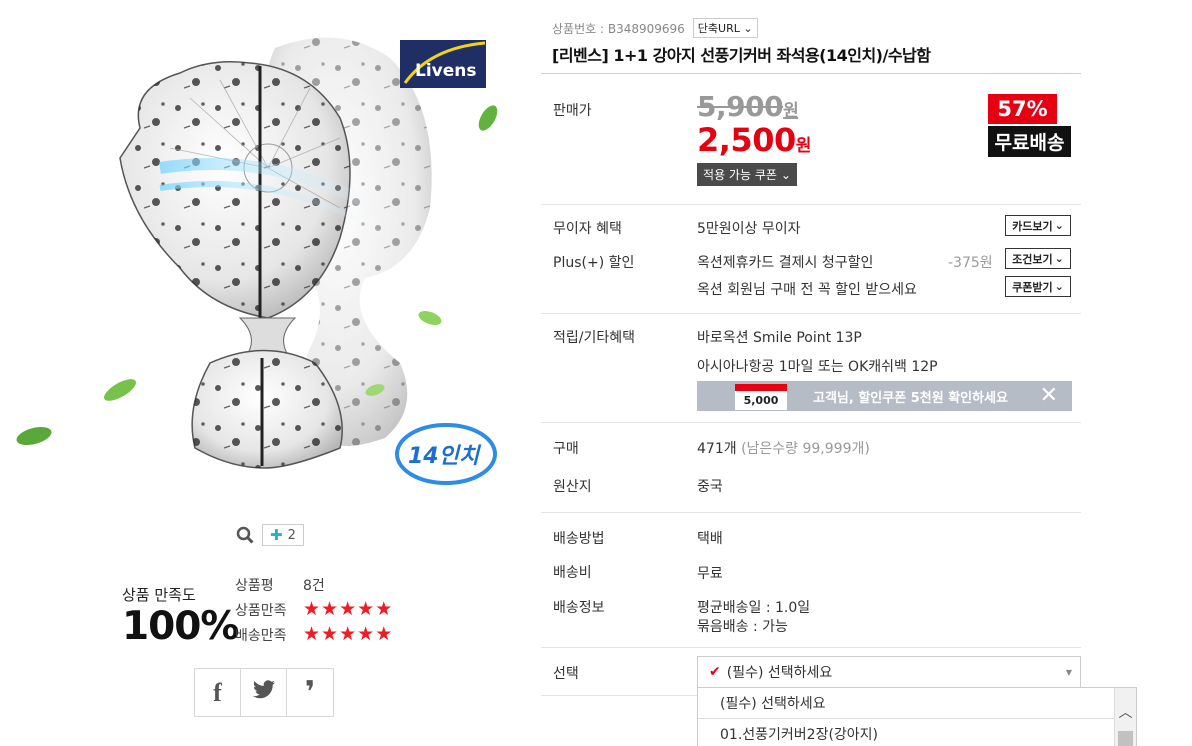  Describe the element at coordinates (1032, 226) in the screenshot. I see `view-cards-label: 카드보기` at that location.